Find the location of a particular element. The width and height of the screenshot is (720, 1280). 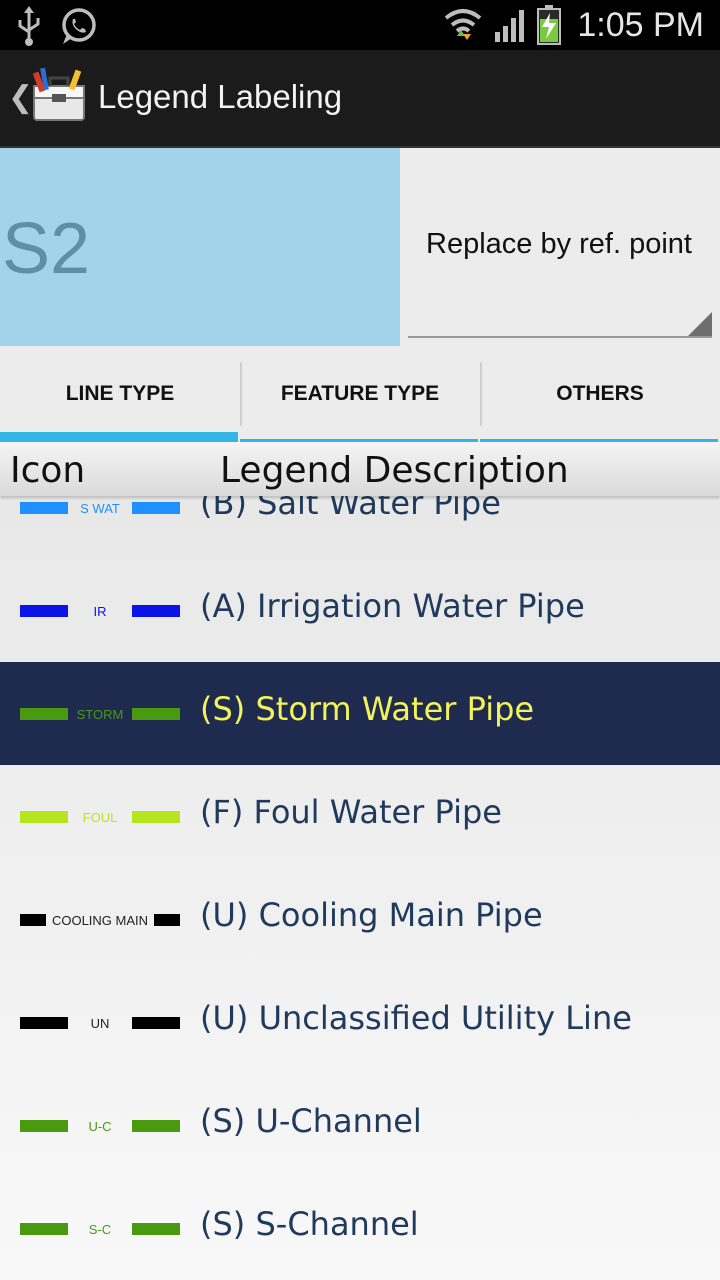

legend-row: UN (U) Unclassified Utility Line is located at coordinates (360, 1022).